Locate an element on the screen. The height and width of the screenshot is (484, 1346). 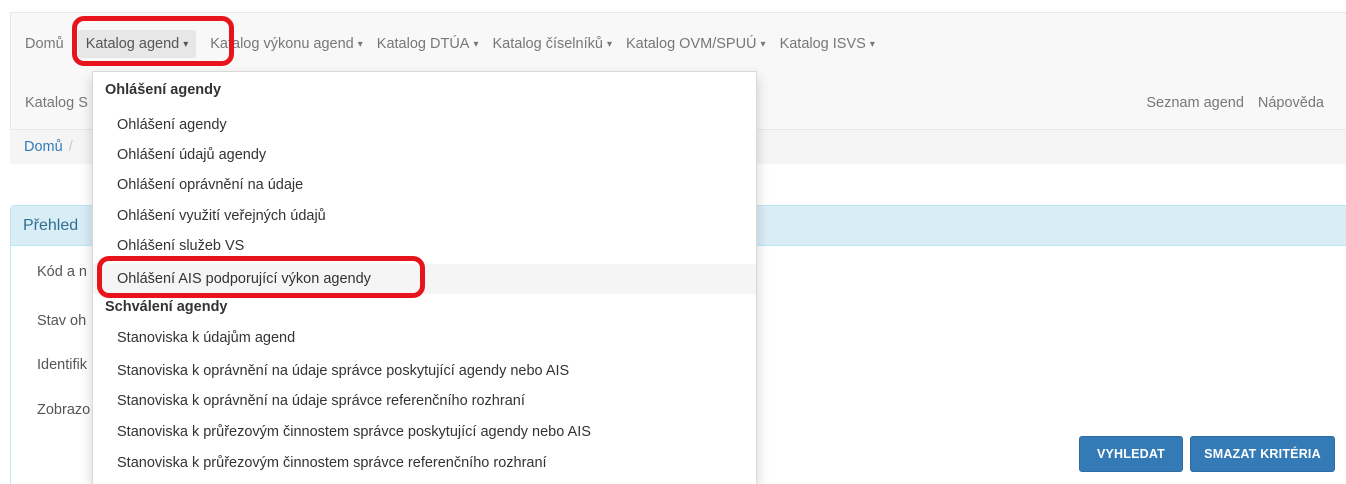
nav-katalog-vykonu-agend-label: Katalog výkonu agend is located at coordinates (282, 44).